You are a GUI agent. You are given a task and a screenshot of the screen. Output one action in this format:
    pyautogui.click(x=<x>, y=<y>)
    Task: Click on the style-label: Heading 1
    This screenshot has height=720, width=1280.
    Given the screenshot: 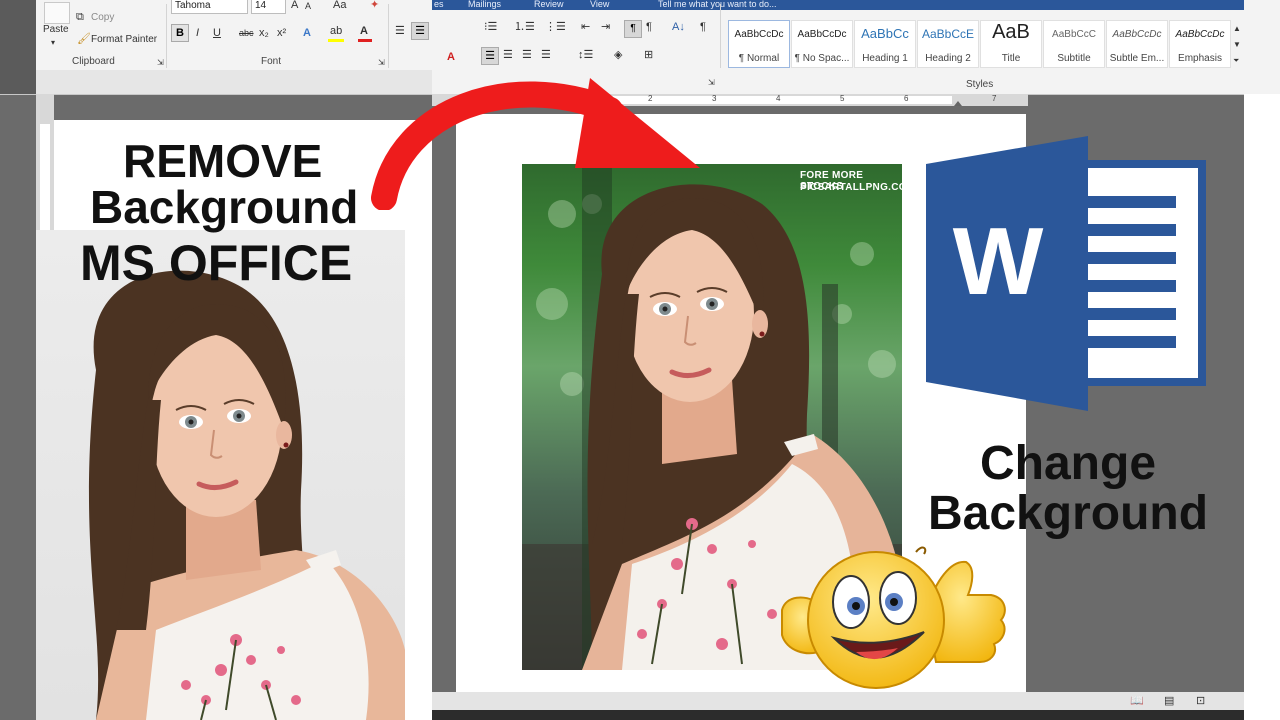 What is the action you would take?
    pyautogui.click(x=885, y=58)
    